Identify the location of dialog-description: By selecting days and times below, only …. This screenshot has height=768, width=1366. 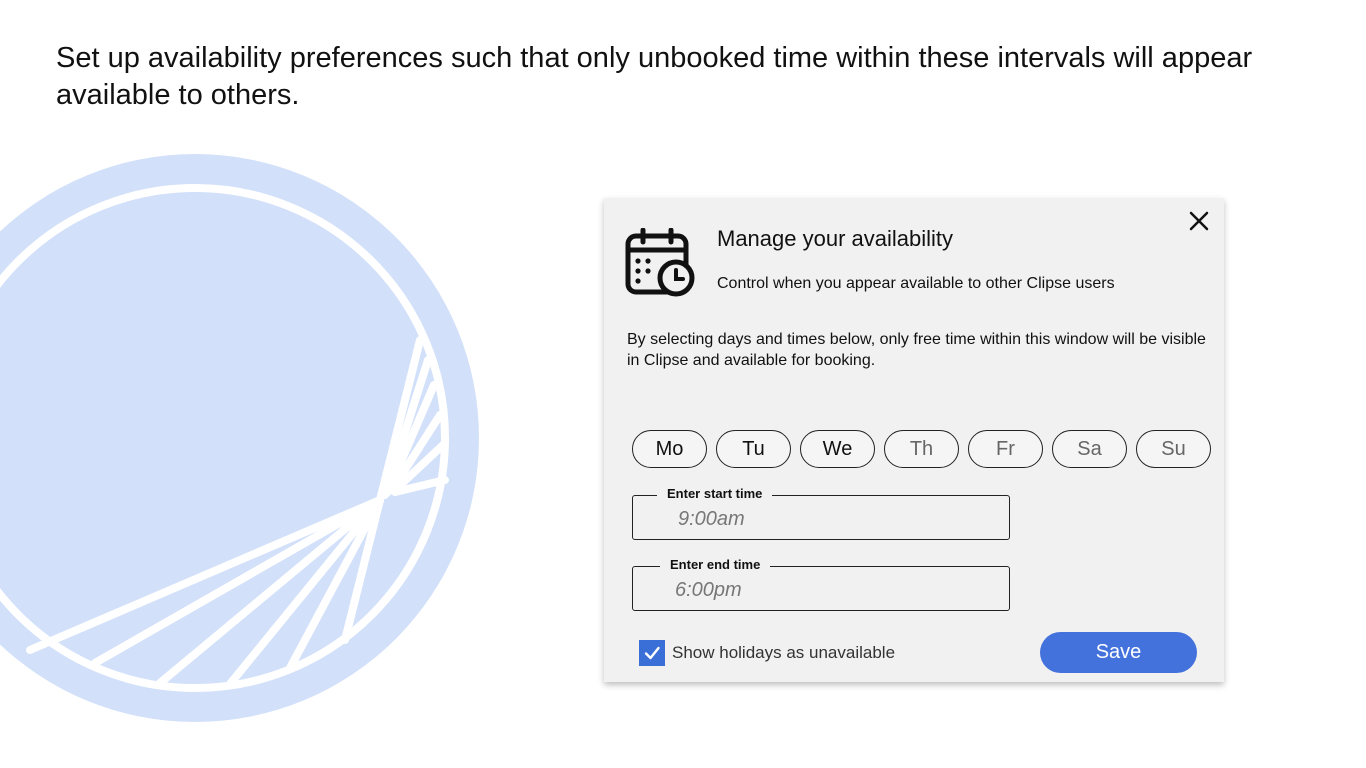
(916, 350).